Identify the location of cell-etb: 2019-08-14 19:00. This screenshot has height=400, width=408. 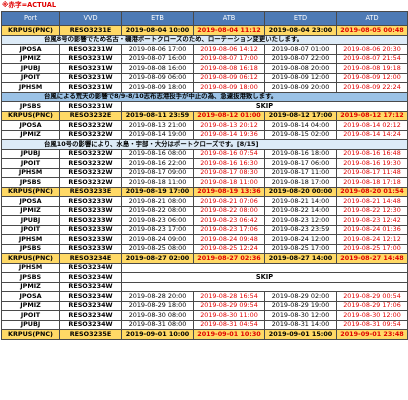
(157, 134).